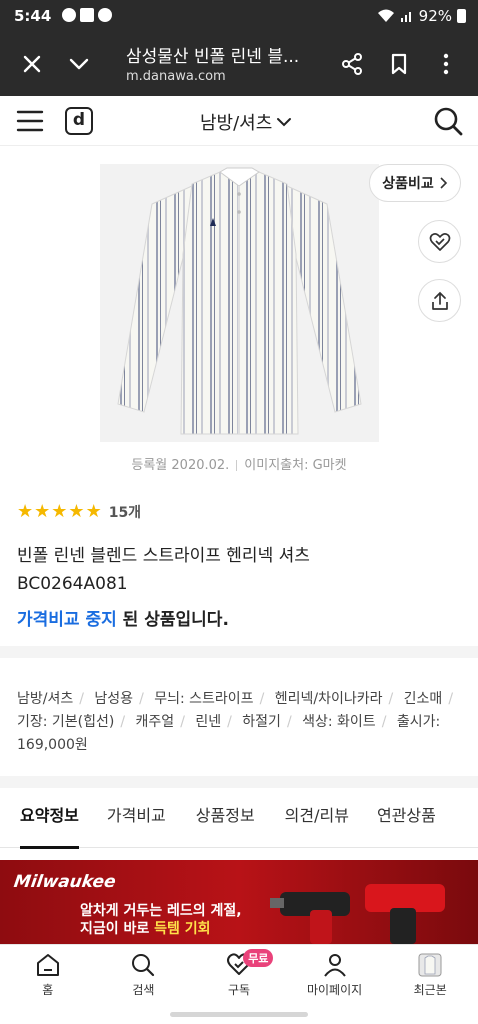 This screenshot has width=478, height=1024. Describe the element at coordinates (30, 121) in the screenshot. I see `hamburger-menu-icon` at that location.